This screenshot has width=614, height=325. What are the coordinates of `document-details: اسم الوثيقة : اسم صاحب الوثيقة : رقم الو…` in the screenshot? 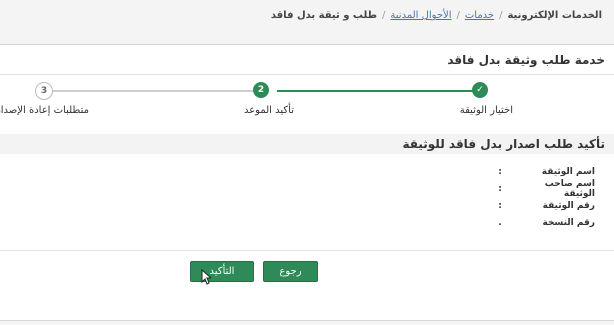 It's located at (465, 197).